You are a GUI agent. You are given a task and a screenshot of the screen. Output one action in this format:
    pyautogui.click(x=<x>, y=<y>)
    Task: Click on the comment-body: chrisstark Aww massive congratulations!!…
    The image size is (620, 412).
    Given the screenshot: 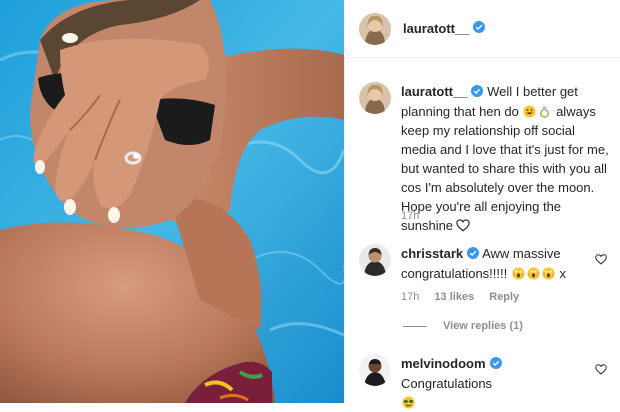 What is the action you would take?
    pyautogui.click(x=494, y=263)
    